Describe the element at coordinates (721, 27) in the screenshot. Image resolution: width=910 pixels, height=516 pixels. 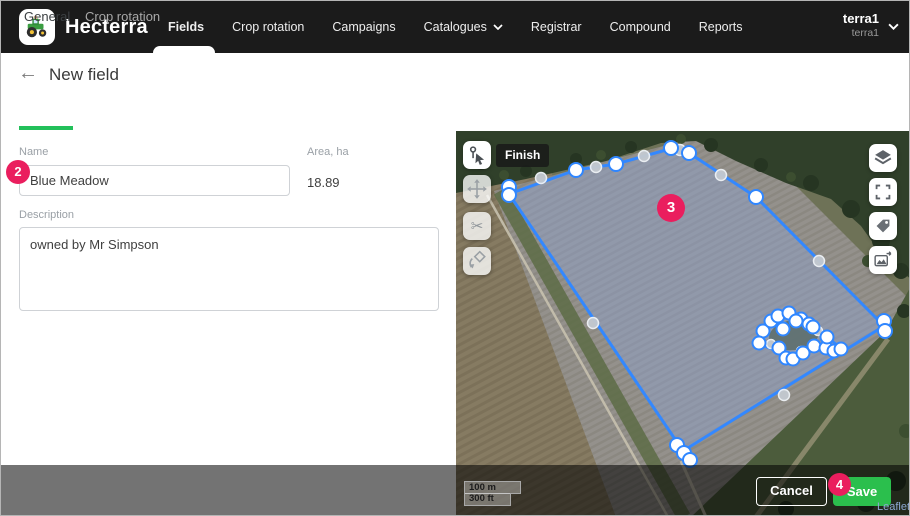
I see `nav-reports: Reports` at that location.